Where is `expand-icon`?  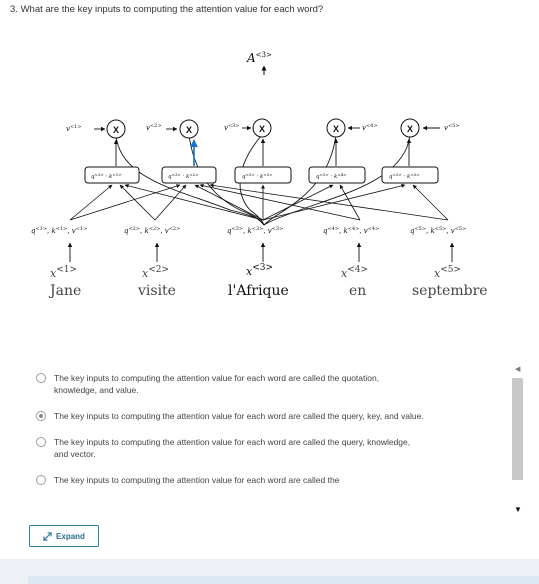 expand-icon is located at coordinates (47, 536).